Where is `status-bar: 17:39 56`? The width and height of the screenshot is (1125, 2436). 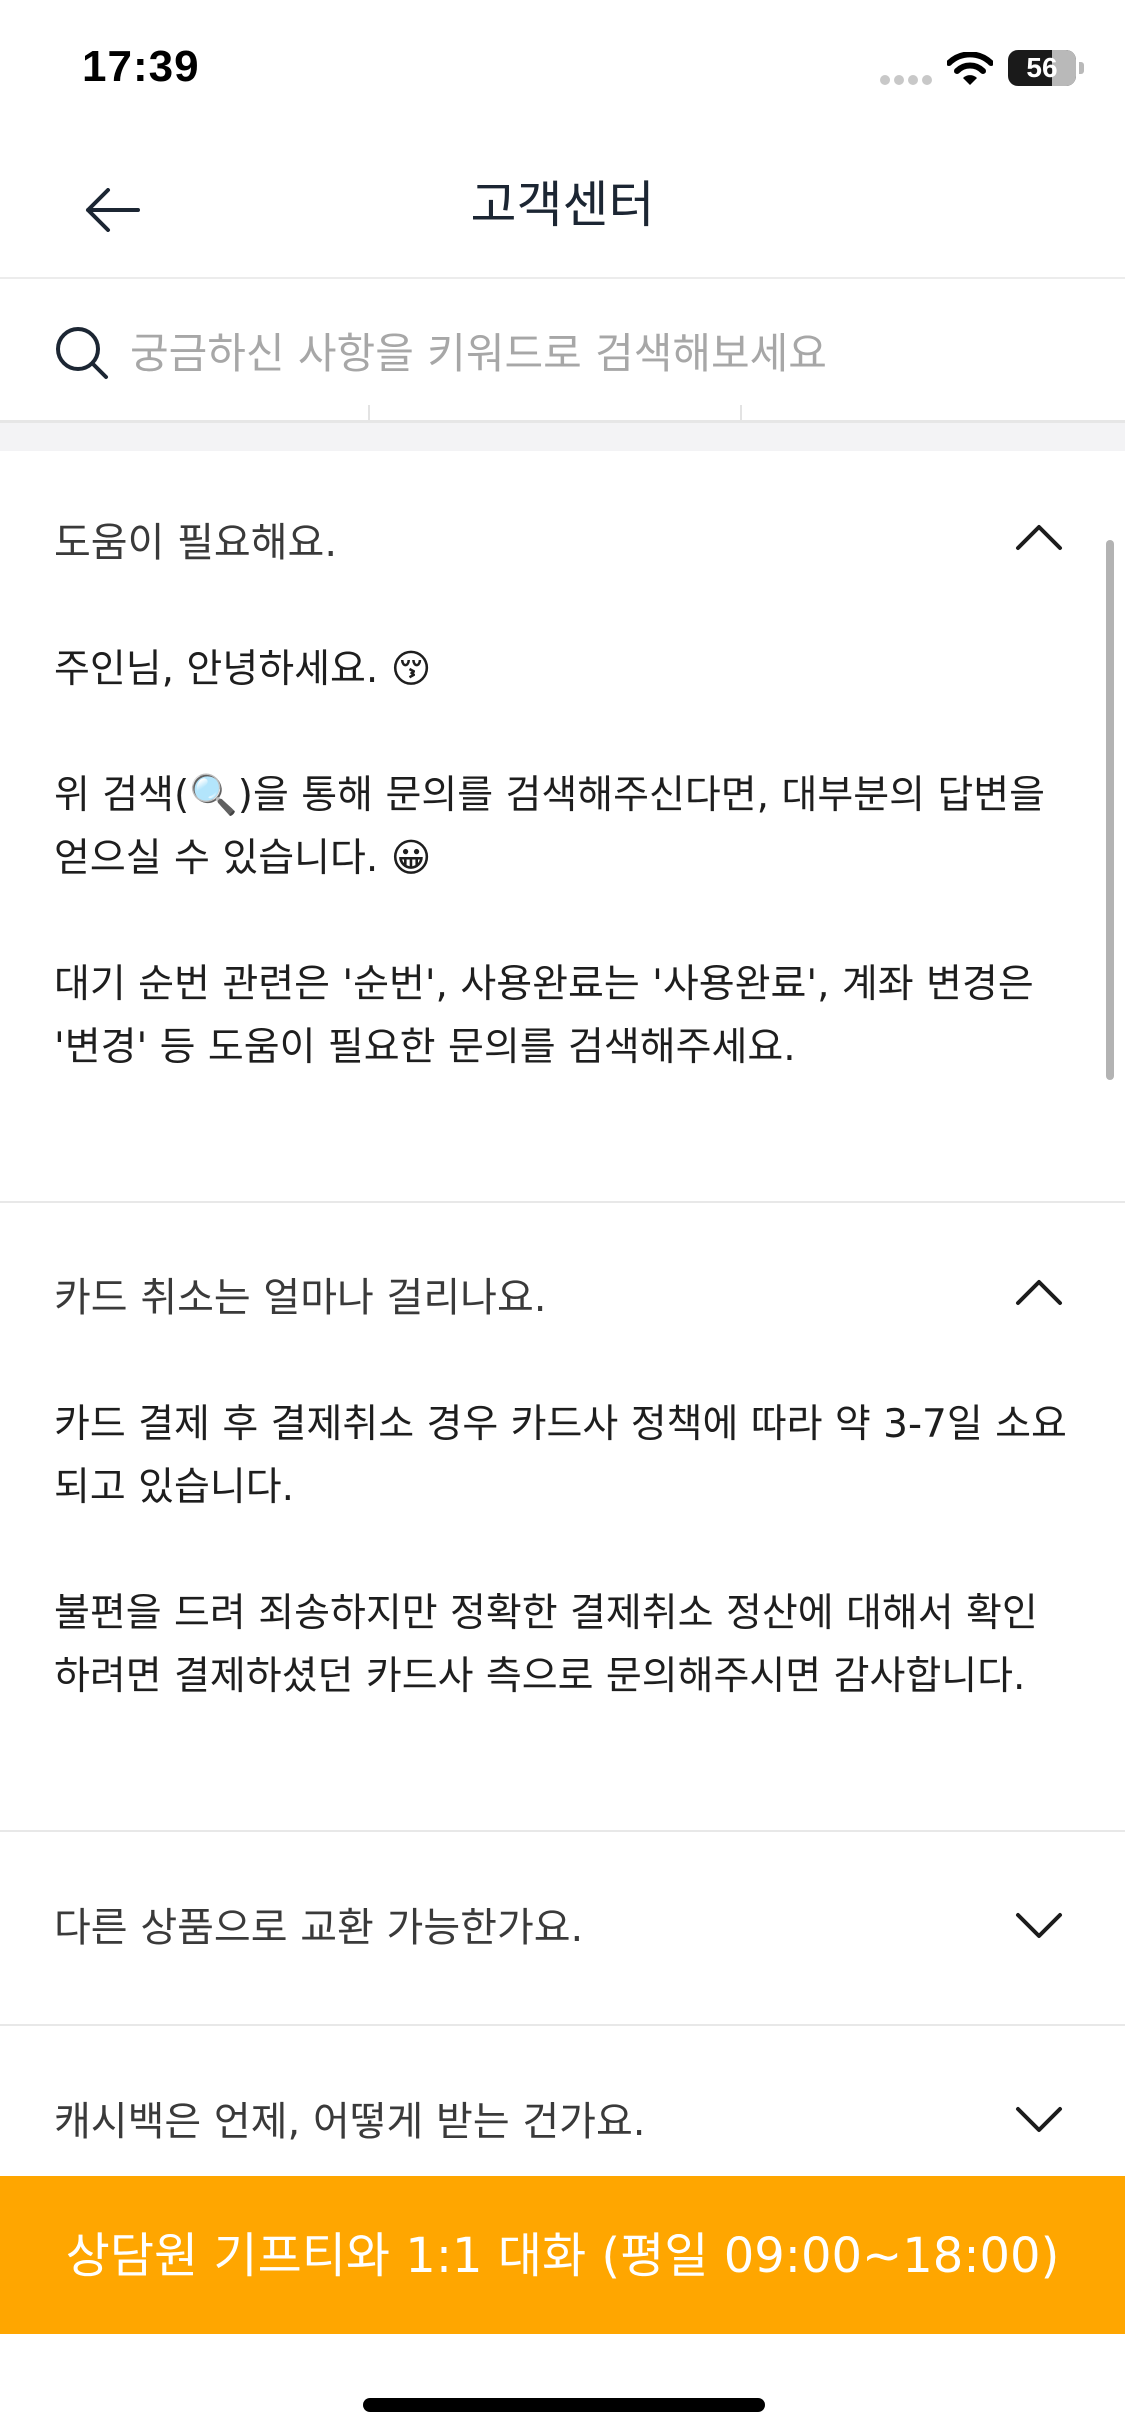 status-bar: 17:39 56 is located at coordinates (562, 70).